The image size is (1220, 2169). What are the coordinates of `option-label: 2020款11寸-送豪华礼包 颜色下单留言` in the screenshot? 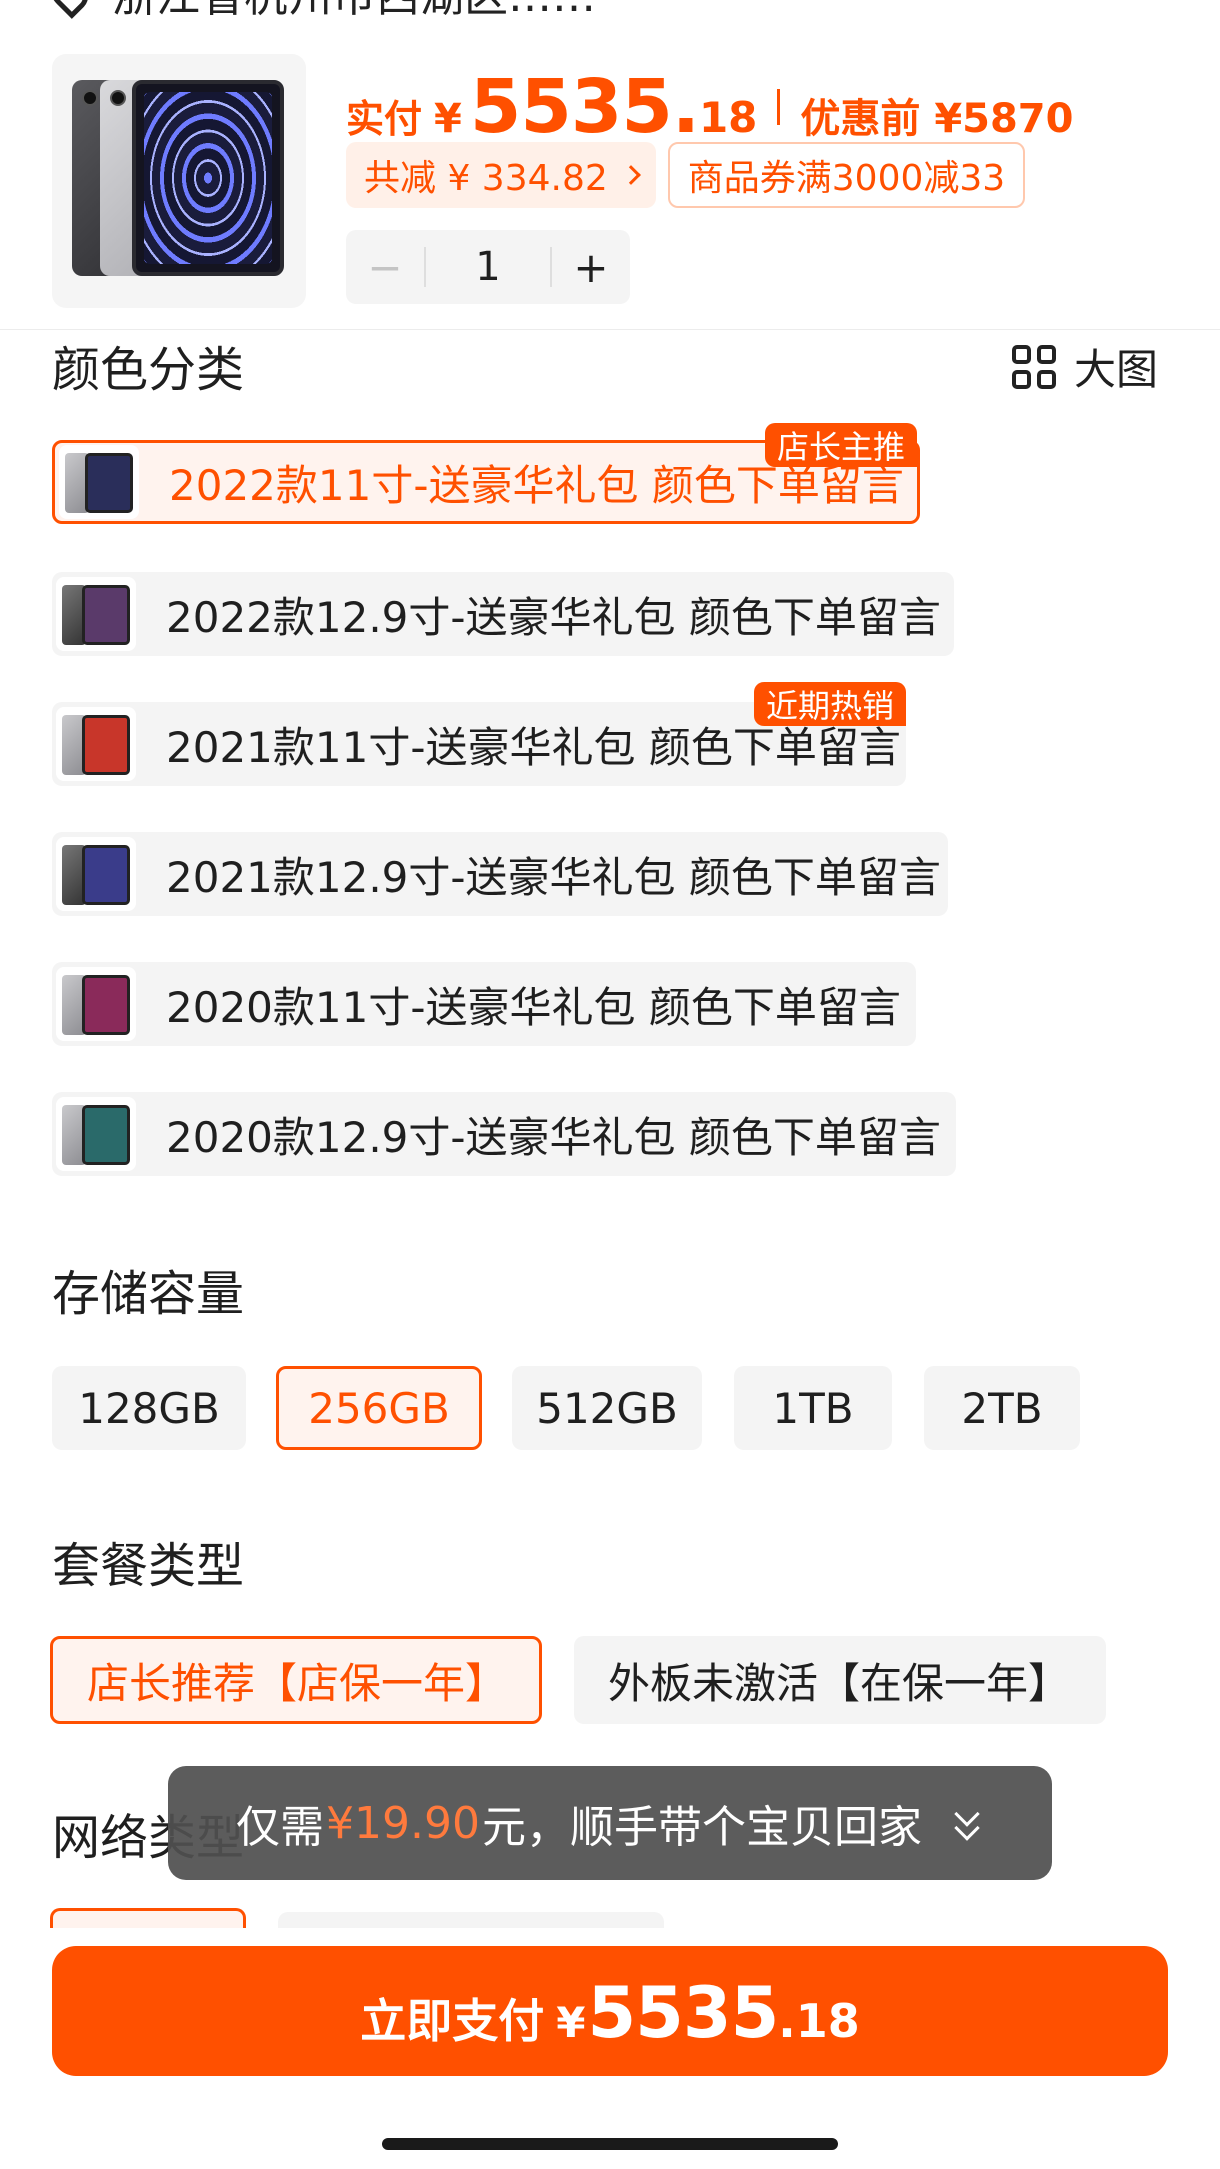 It's located at (533, 1007).